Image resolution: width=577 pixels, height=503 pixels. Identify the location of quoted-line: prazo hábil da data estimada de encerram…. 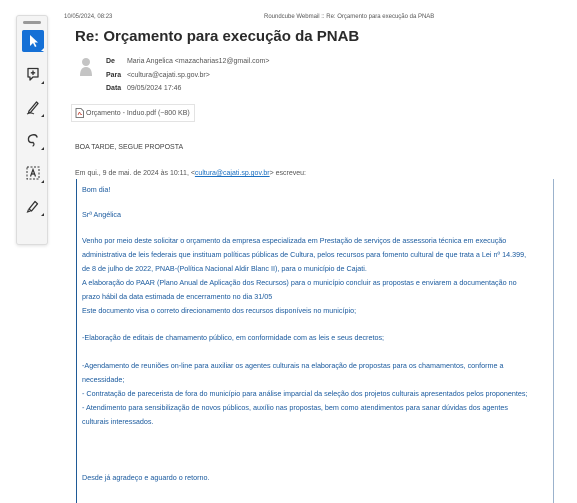
(177, 296).